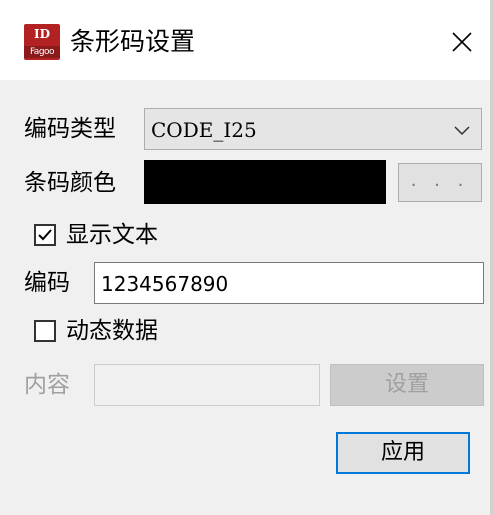 Image resolution: width=493 pixels, height=515 pixels. What do you see at coordinates (313, 129) in the screenshot?
I see `encoding-type-select: CODE_I25` at bounding box center [313, 129].